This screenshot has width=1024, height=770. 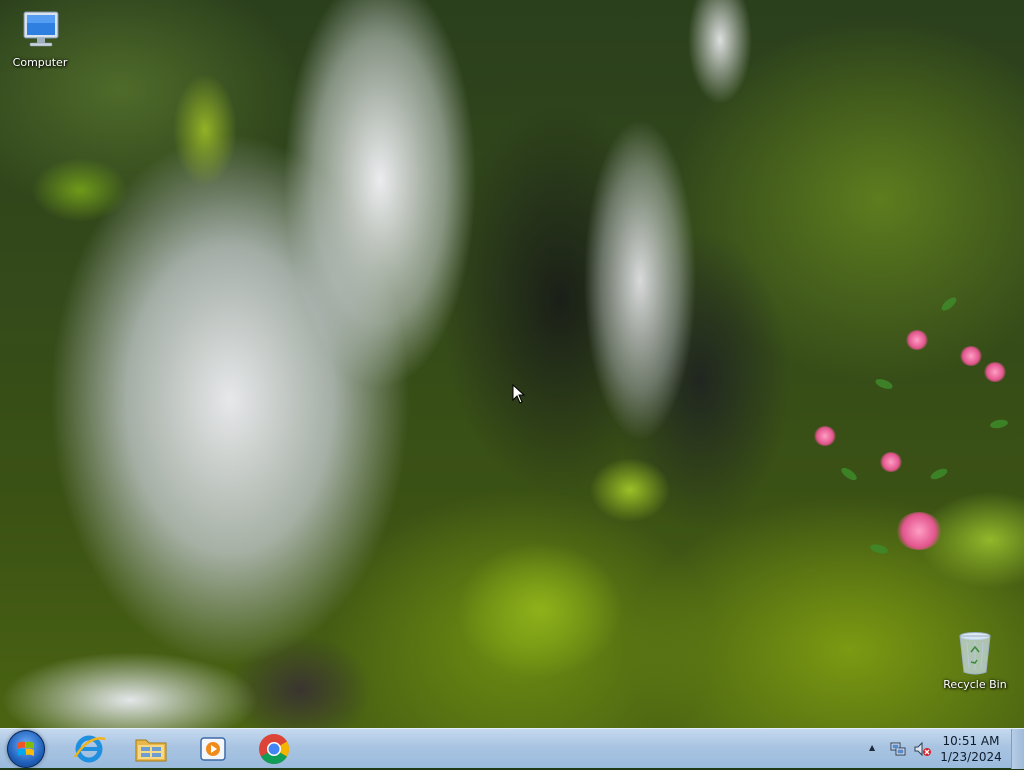 I want to click on desktop-icon-label: Computer, so click(x=40, y=62).